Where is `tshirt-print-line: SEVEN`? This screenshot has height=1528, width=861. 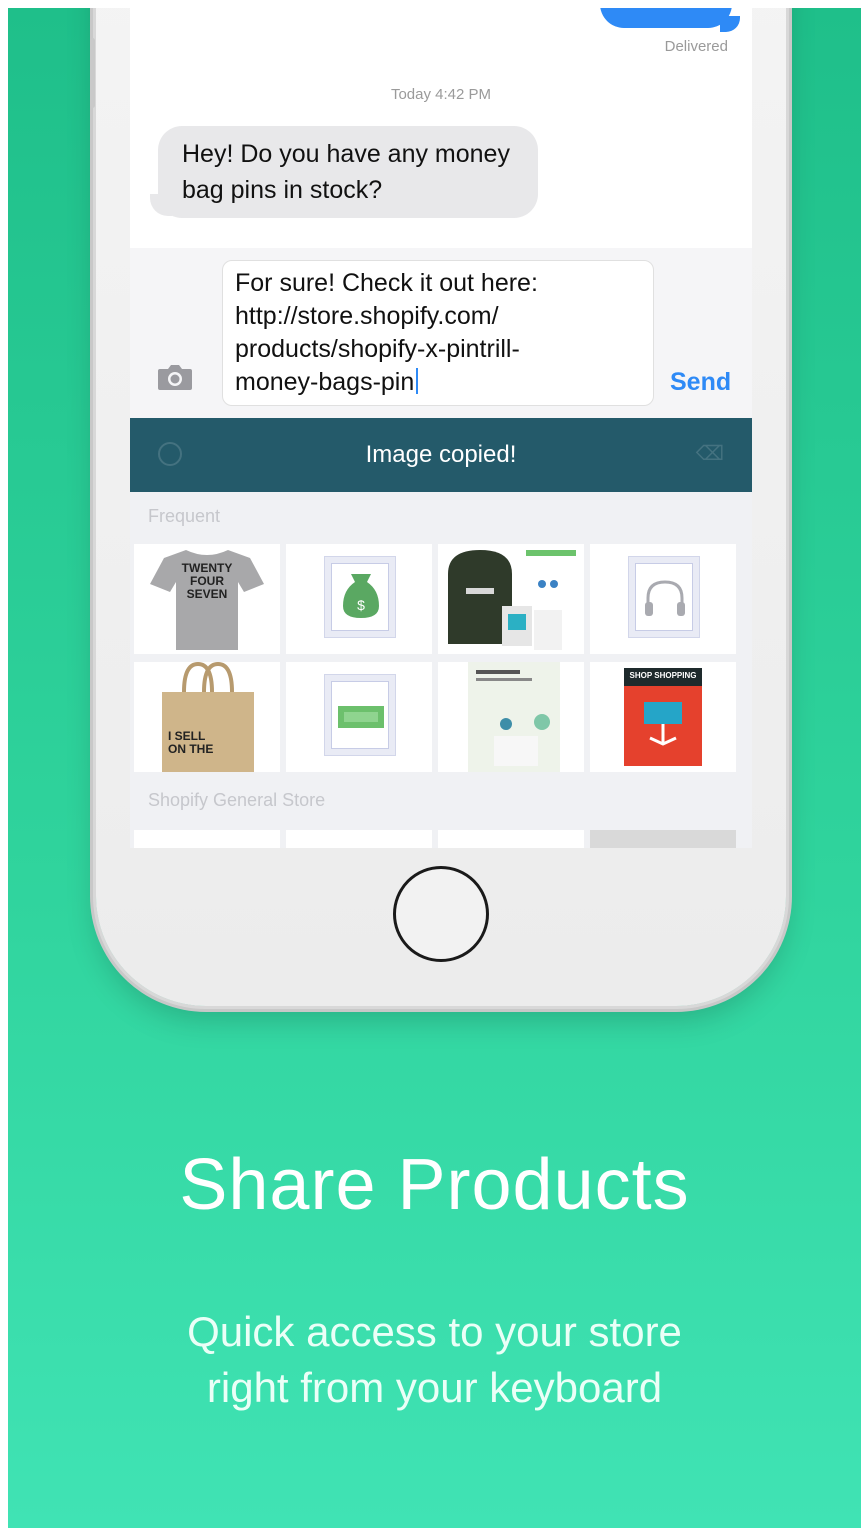 tshirt-print-line: SEVEN is located at coordinates (207, 594).